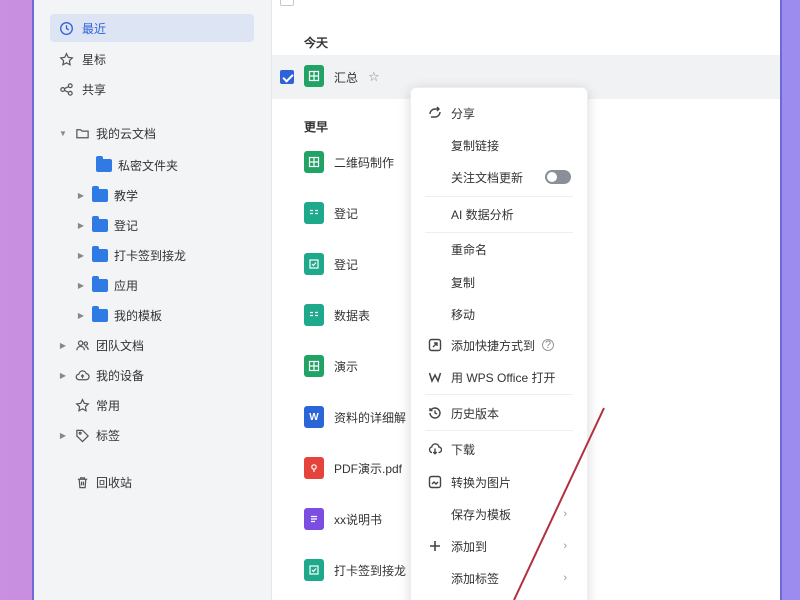  I want to click on cloud-upload-icon, so click(82, 375).